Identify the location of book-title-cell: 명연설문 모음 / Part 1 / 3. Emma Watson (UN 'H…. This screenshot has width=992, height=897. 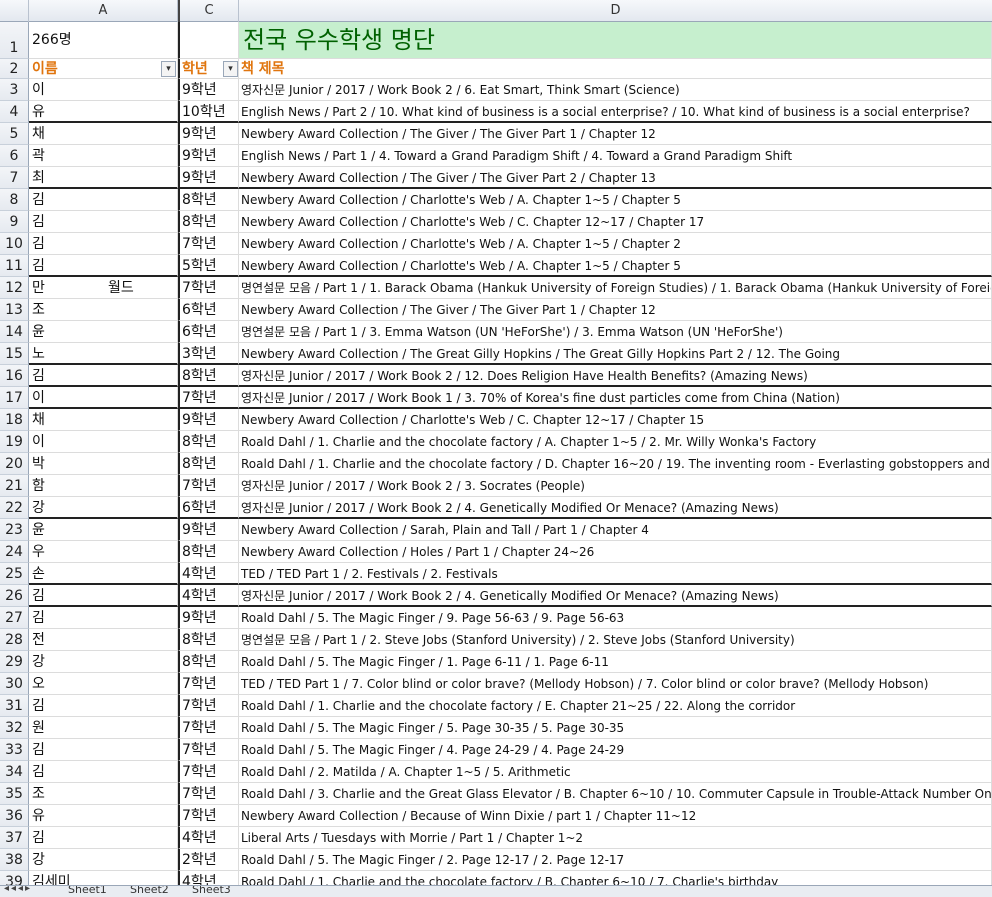
(615, 332).